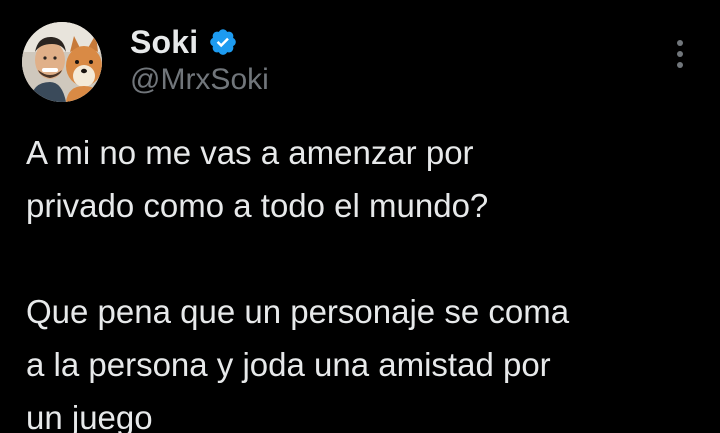 The image size is (720, 433). I want to click on more-options-icon, so click(680, 54).